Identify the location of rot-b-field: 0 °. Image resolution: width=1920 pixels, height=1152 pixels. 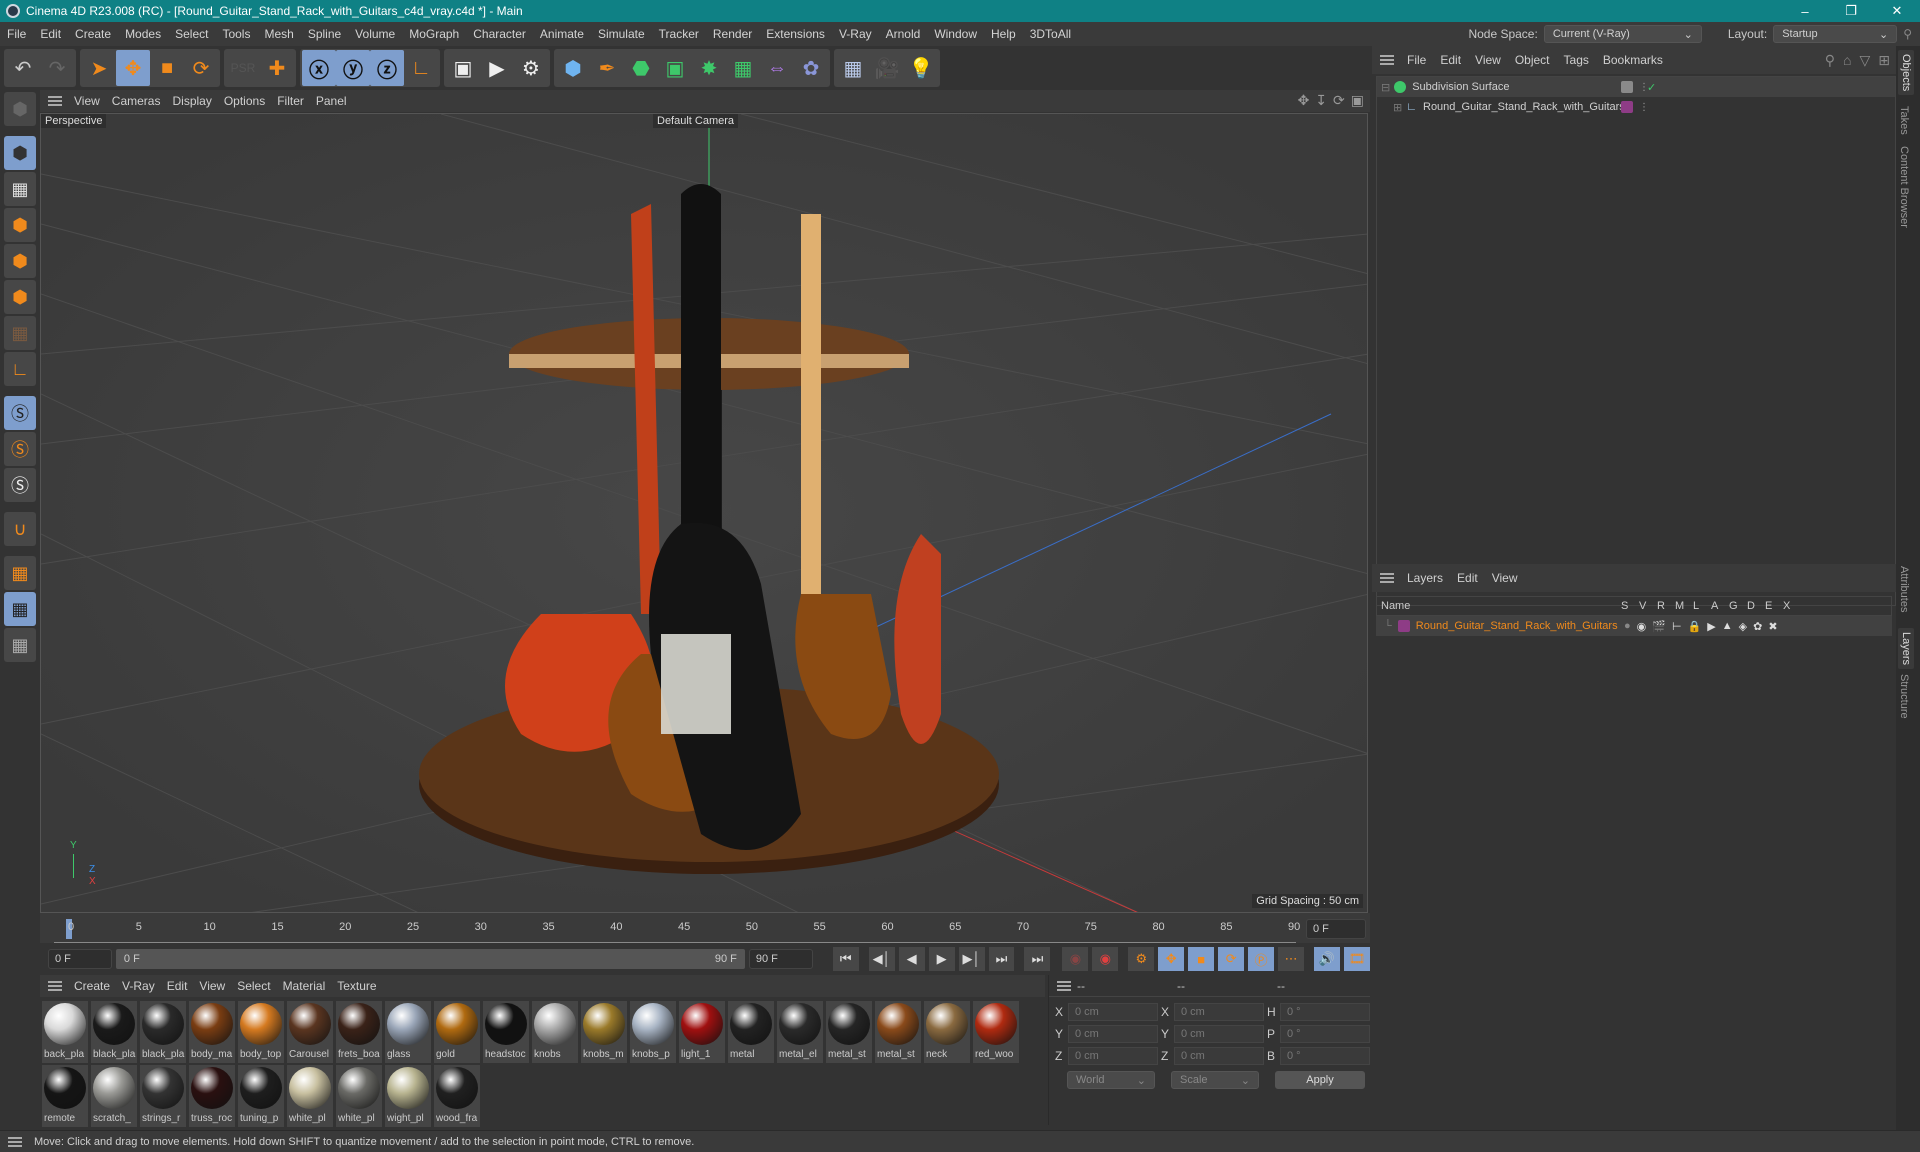
(1325, 1056).